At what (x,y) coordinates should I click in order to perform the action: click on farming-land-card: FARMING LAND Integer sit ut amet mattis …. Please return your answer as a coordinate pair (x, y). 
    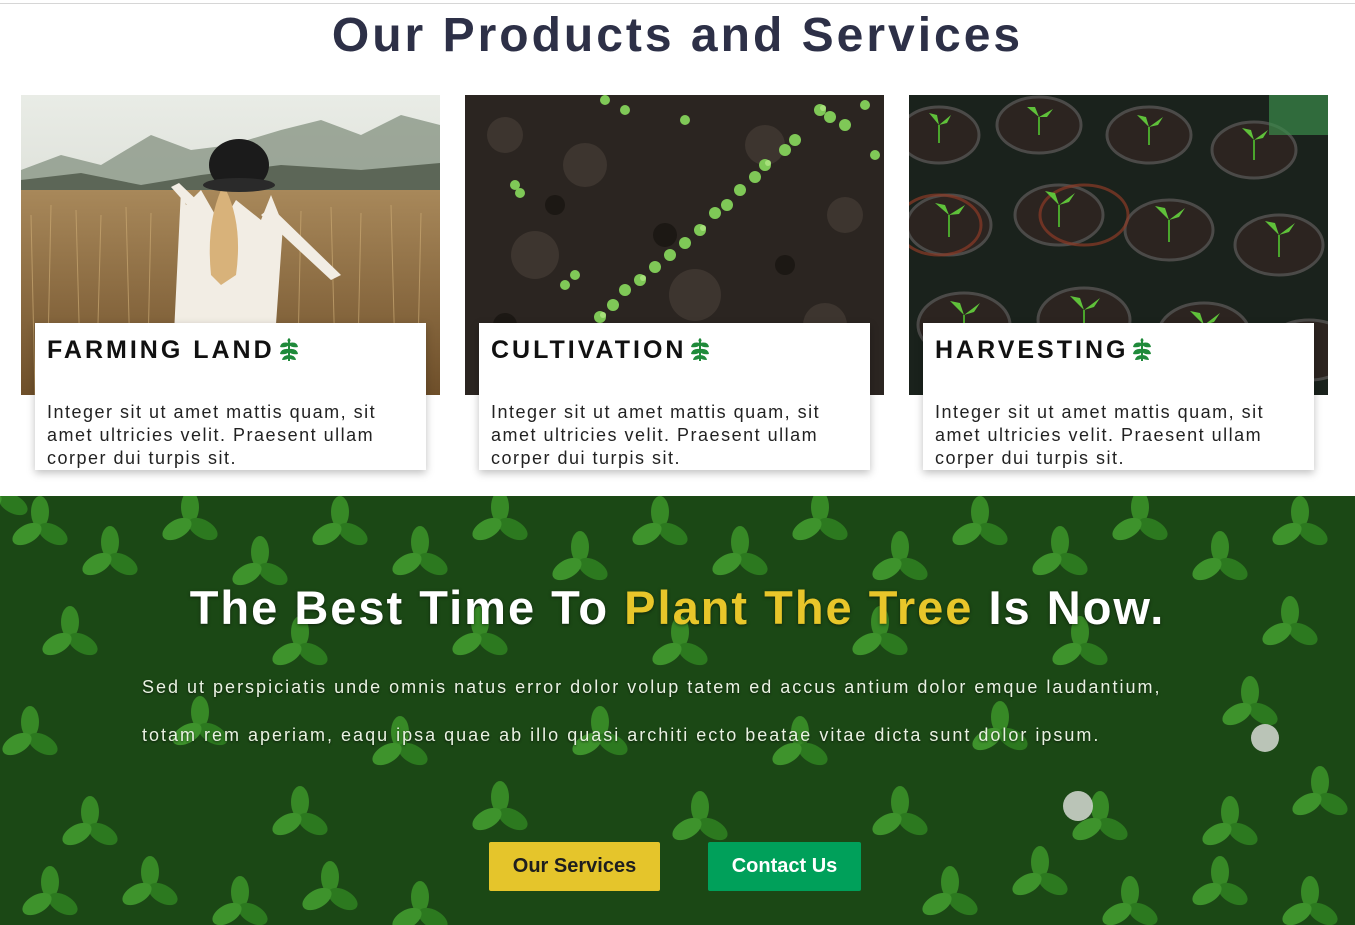
    Looking at the image, I should click on (230, 396).